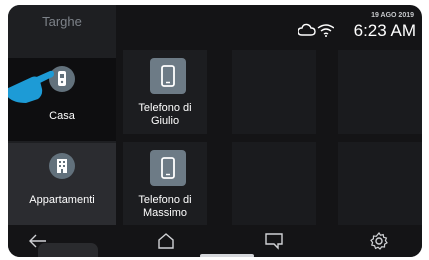 The height and width of the screenshot is (260, 429). I want to click on chat-icon, so click(274, 241).